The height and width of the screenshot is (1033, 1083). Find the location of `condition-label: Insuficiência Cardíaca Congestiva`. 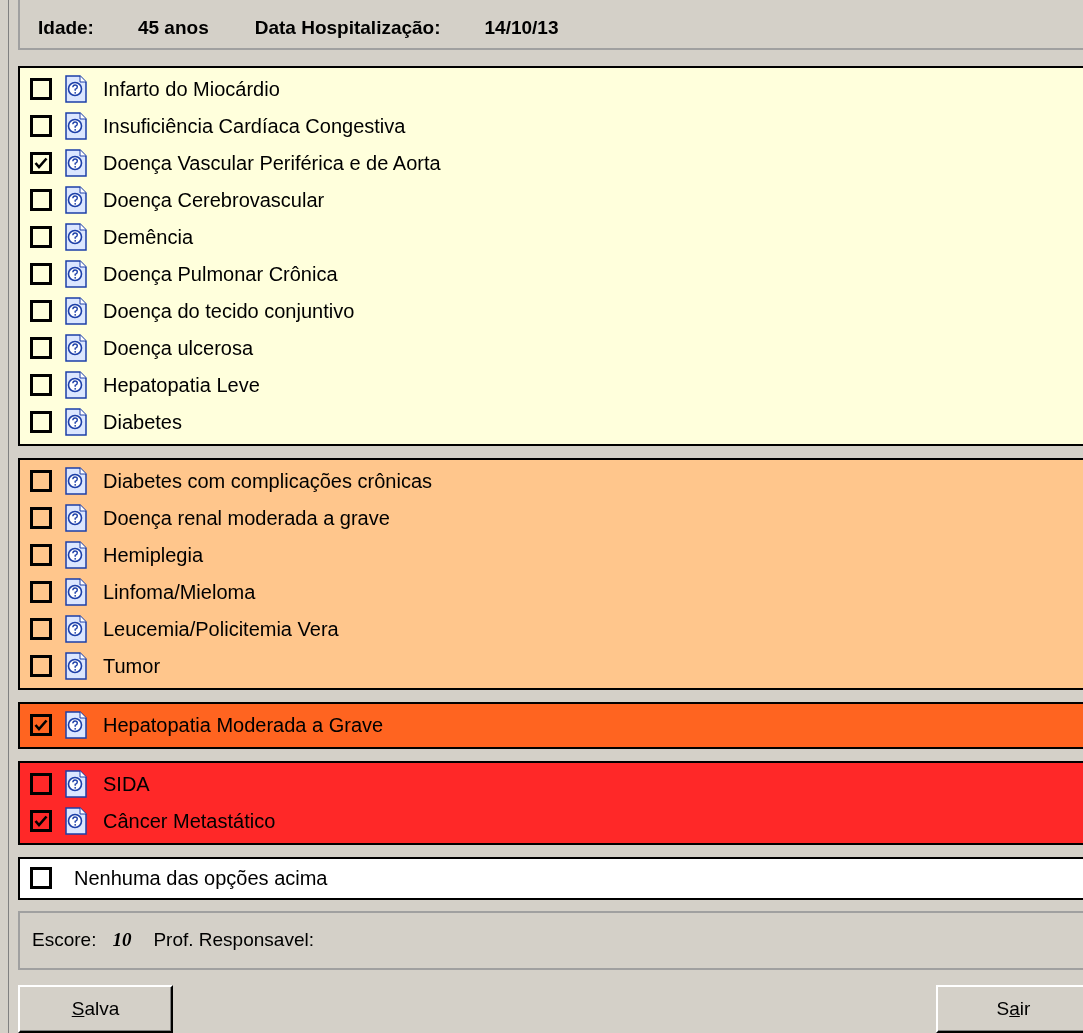

condition-label: Insuficiência Cardíaca Congestiva is located at coordinates (254, 127).